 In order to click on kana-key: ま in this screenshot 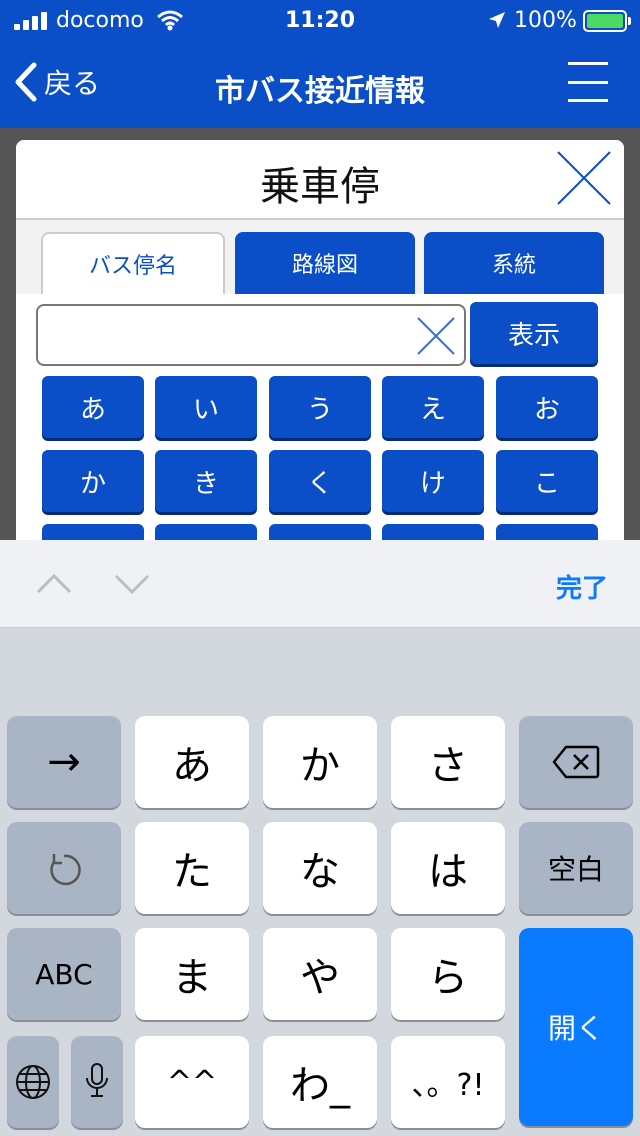, I will do `click(192, 974)`.